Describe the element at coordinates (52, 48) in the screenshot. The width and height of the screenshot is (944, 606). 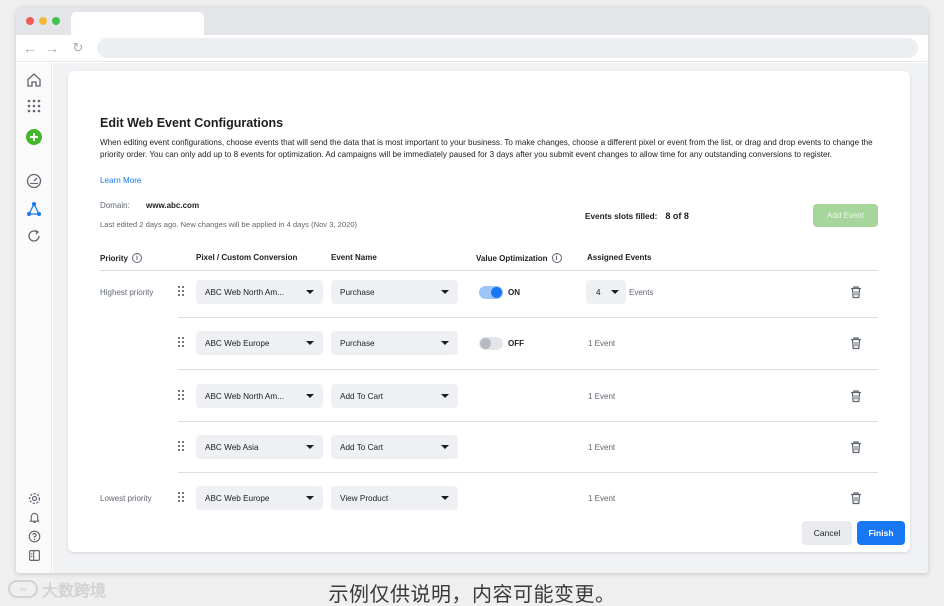
I see `forward-arrow-icon: →` at that location.